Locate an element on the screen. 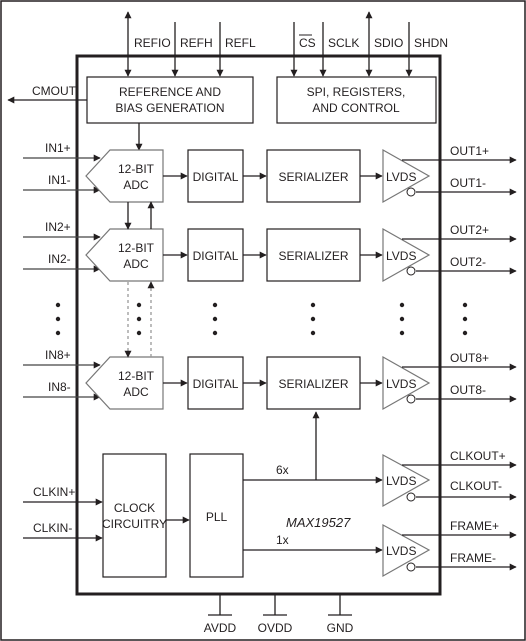  sdio-label: SDIO is located at coordinates (388, 43).